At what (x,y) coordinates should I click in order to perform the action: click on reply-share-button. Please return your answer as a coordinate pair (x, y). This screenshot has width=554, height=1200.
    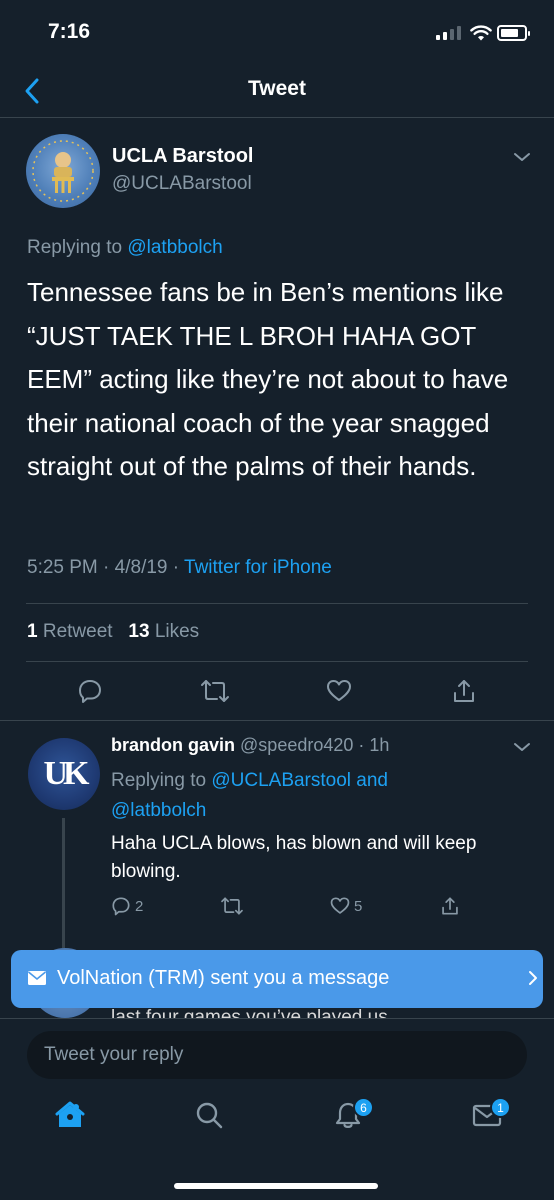
    Looking at the image, I should click on (450, 906).